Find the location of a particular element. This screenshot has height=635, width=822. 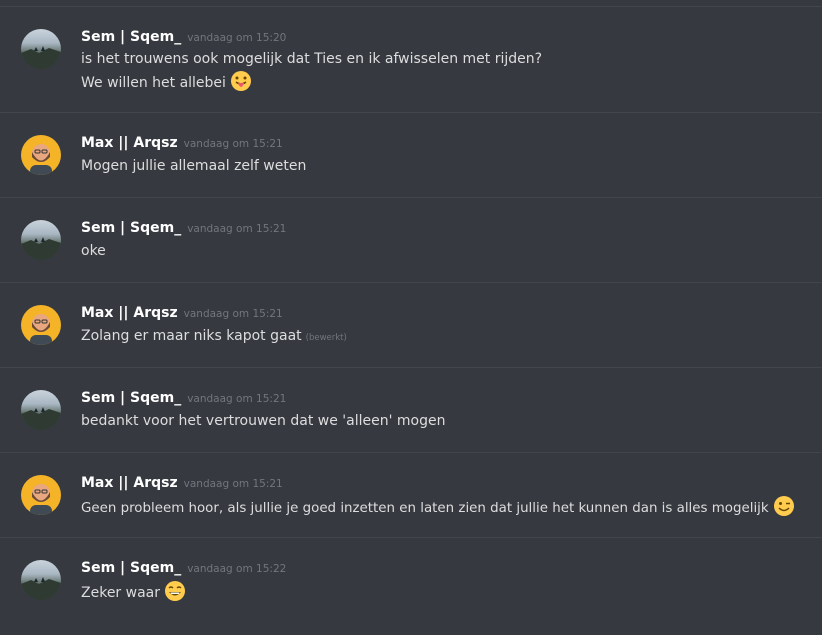

message-text: Zeker waar is located at coordinates (133, 592).